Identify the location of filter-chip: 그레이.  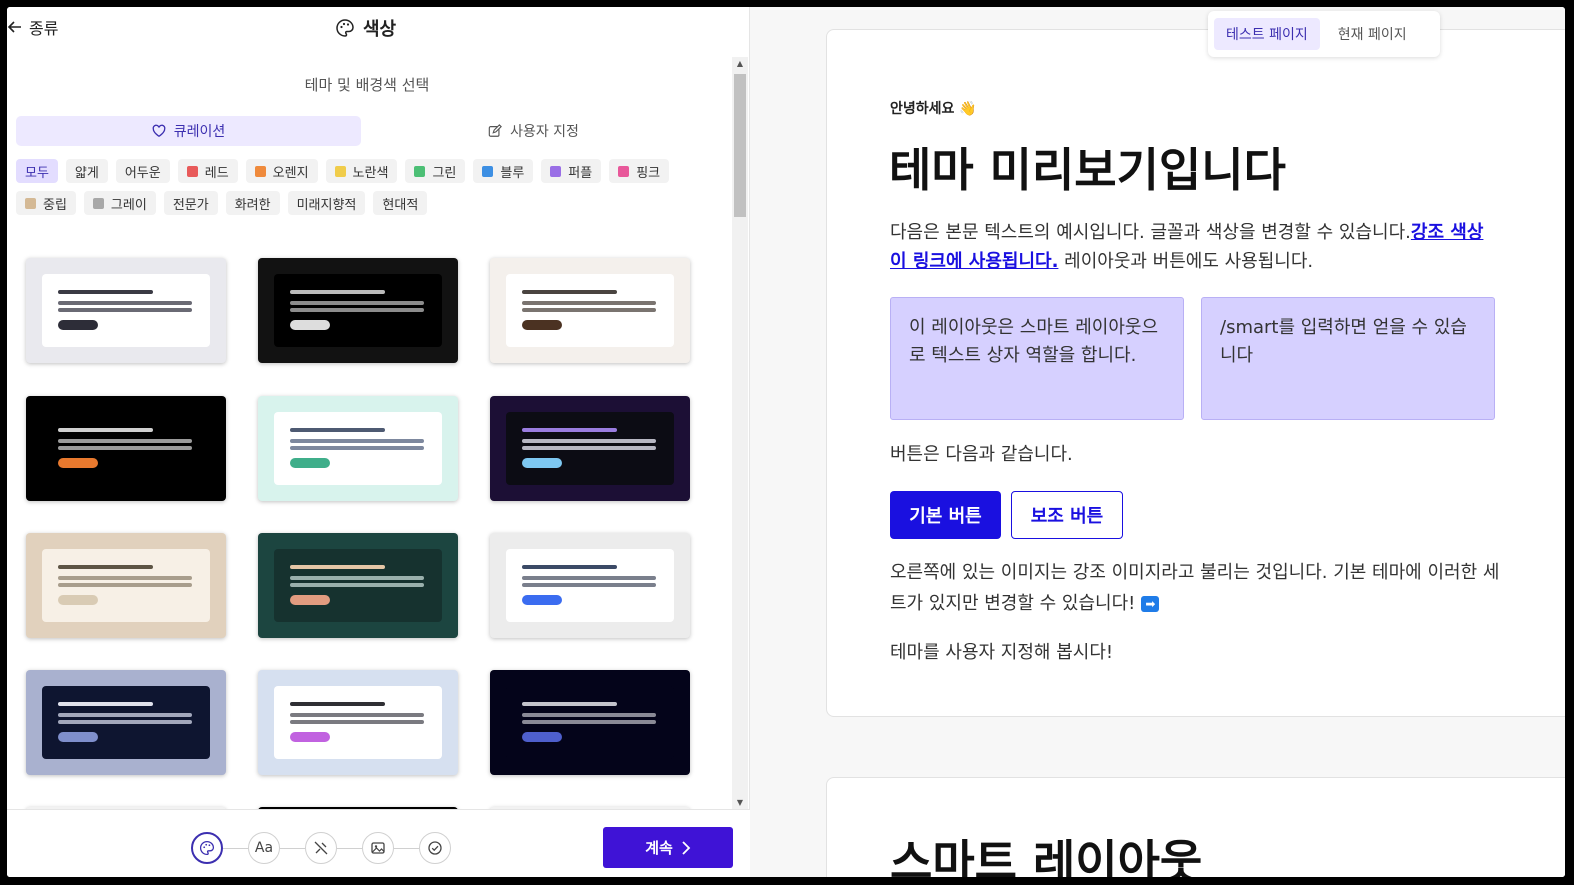
(119, 203).